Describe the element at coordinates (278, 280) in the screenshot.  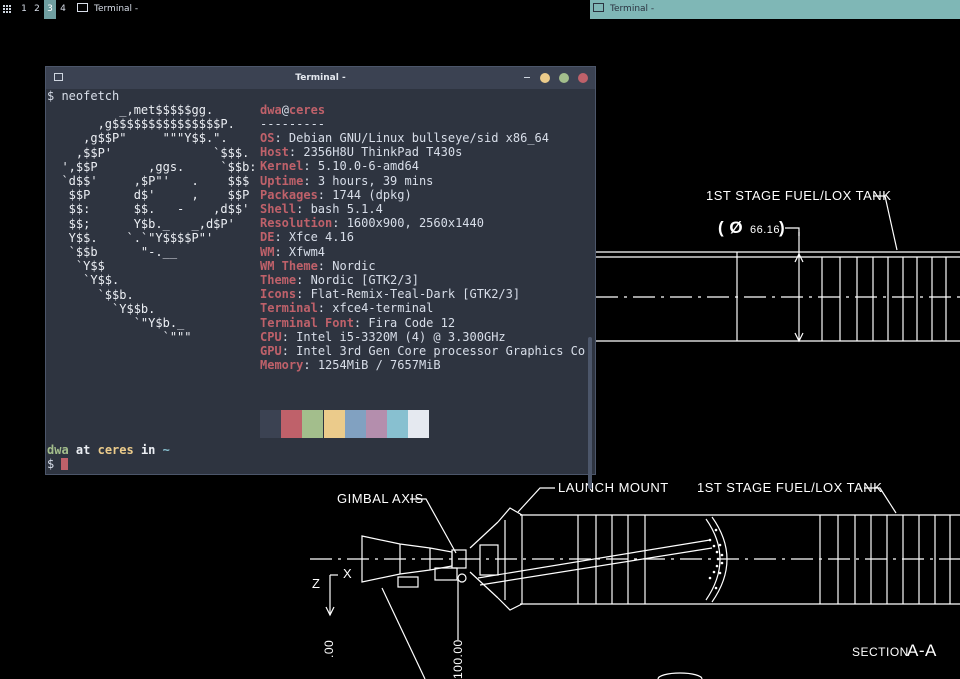
I see `info-label: Theme` at that location.